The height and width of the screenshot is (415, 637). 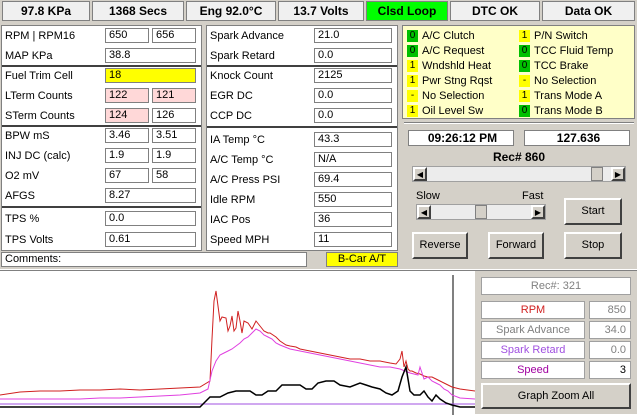 What do you see at coordinates (556, 286) in the screenshot?
I see `graph-record-label: Rec#: 321` at bounding box center [556, 286].